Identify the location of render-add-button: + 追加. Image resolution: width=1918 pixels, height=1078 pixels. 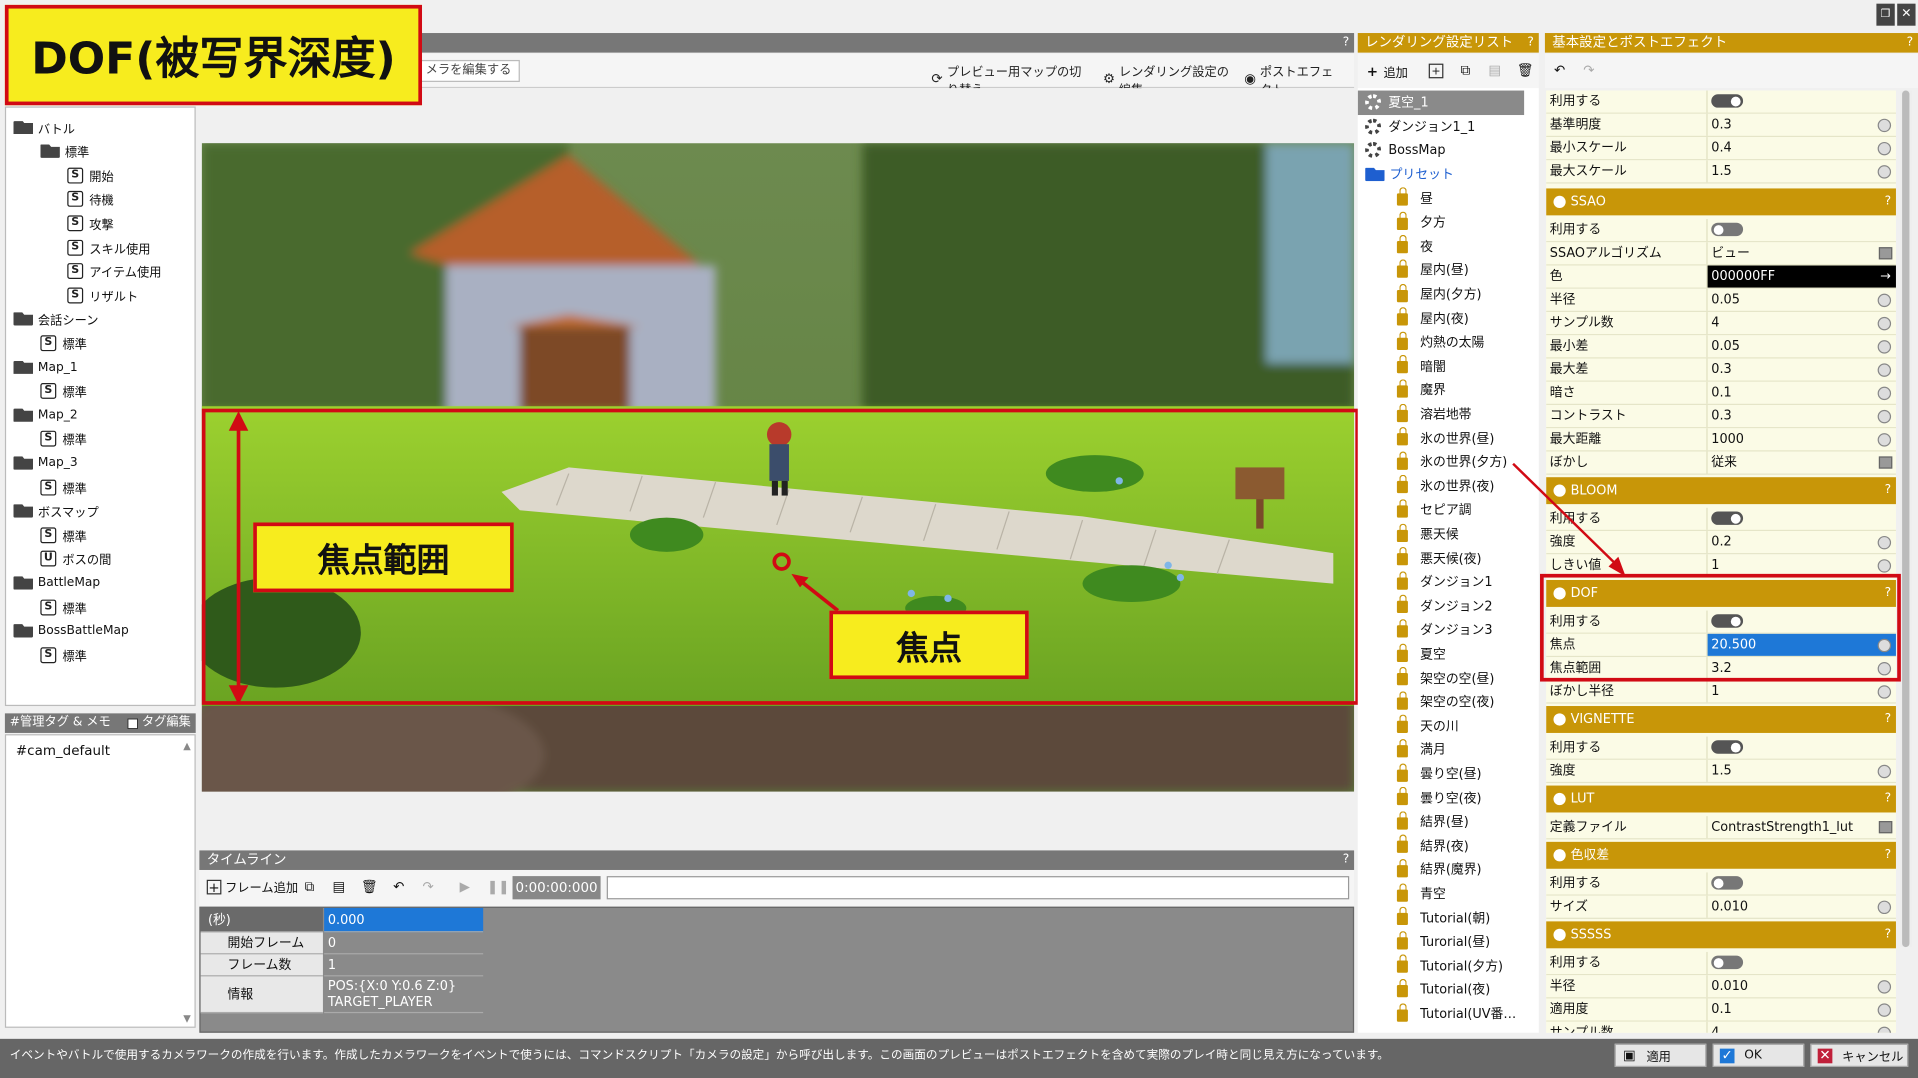
(1386, 71).